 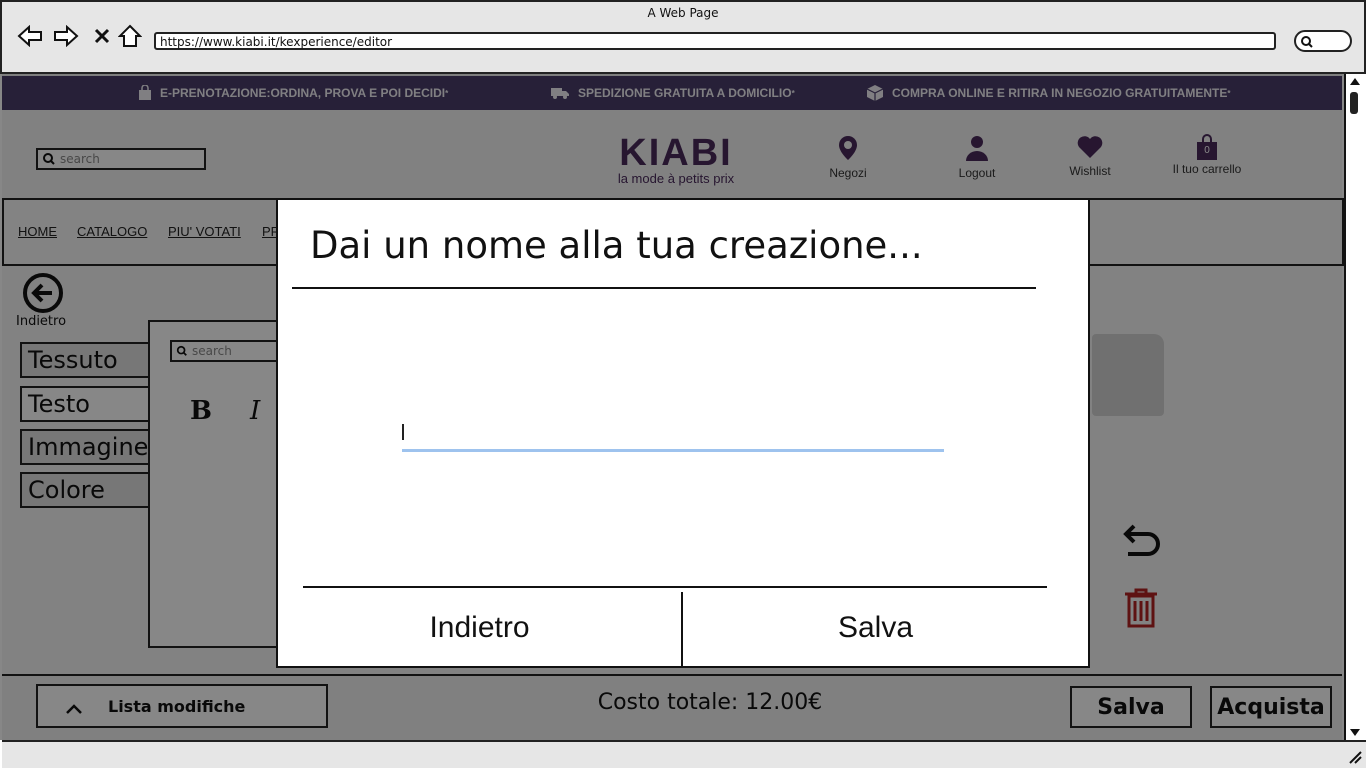 I want to click on dialog-save-button: Salva, so click(x=875, y=628).